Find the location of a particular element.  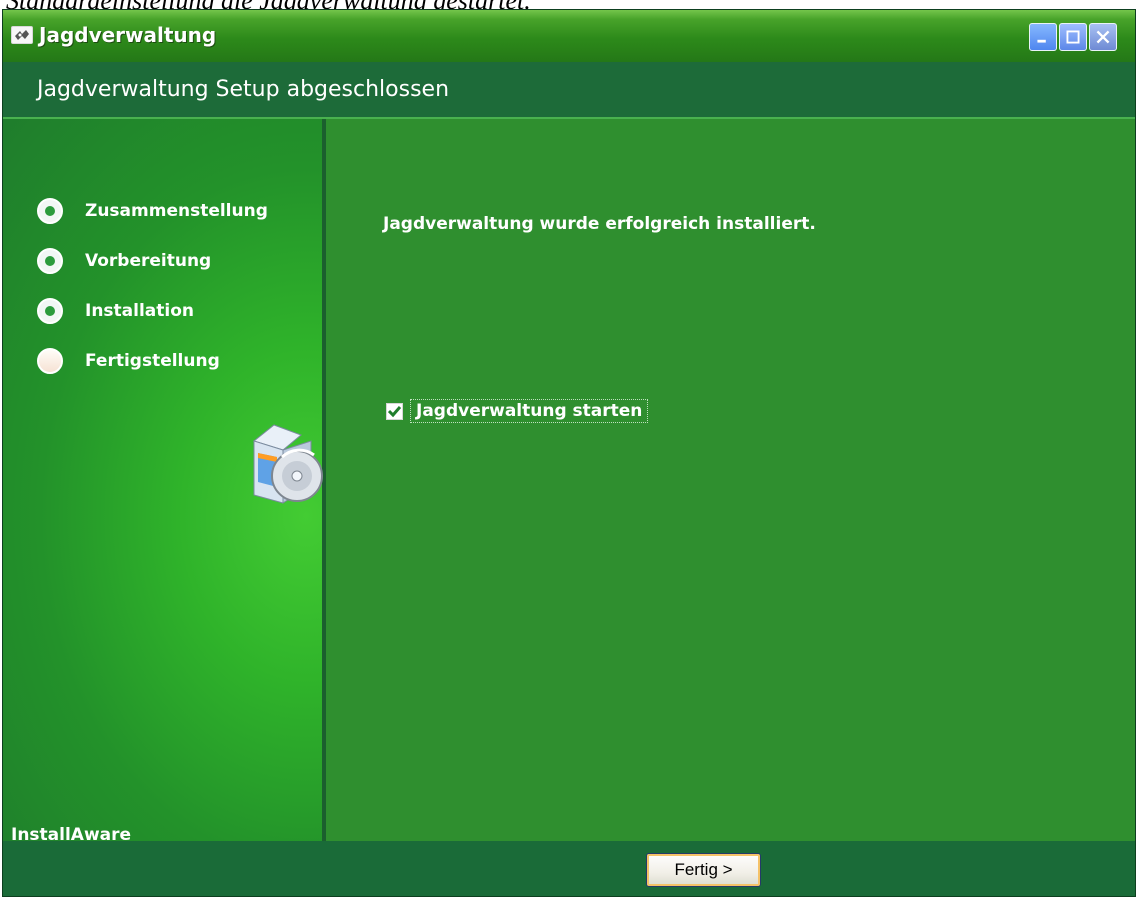

step-label: Installation is located at coordinates (140, 311).